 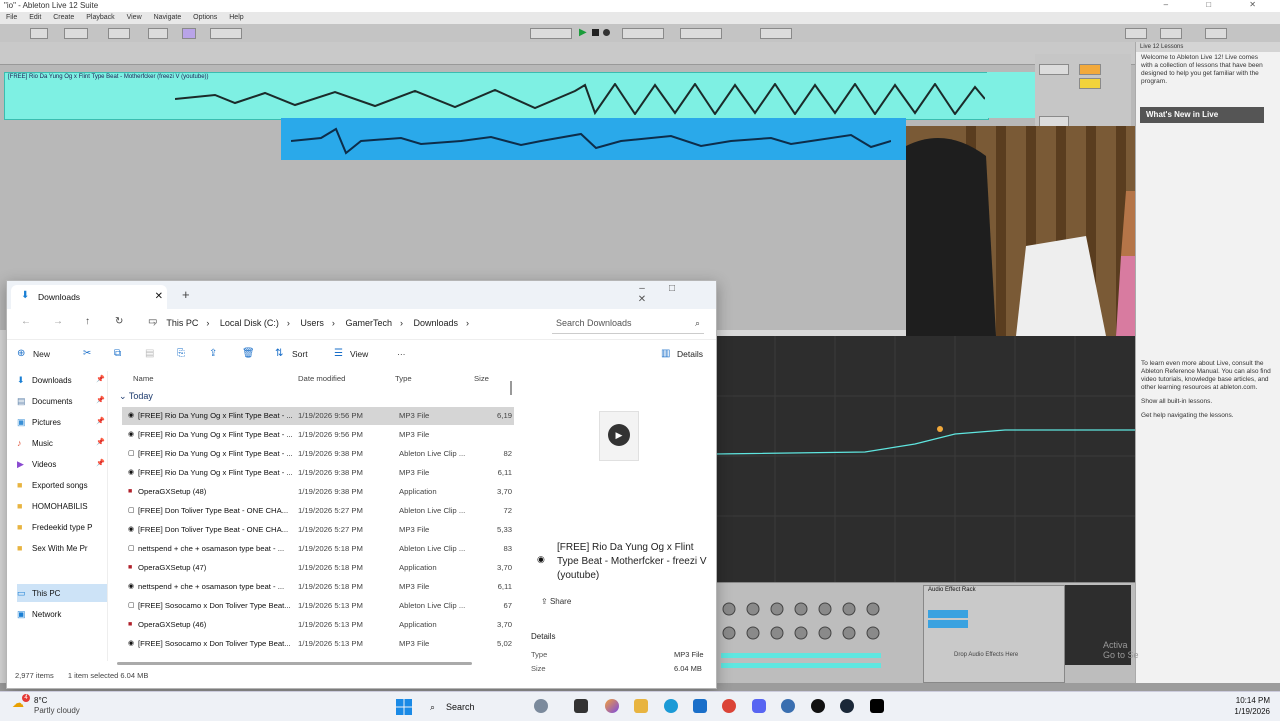 What do you see at coordinates (583, 32) in the screenshot?
I see `play-button: ▶` at bounding box center [583, 32].